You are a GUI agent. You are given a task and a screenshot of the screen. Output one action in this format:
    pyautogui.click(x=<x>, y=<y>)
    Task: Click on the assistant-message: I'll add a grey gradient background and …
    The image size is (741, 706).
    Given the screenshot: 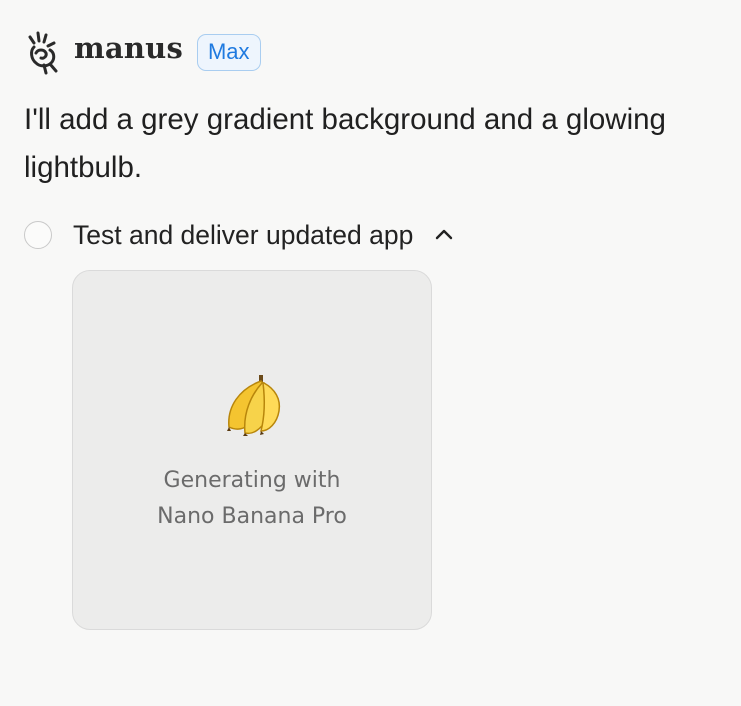 What is the action you would take?
    pyautogui.click(x=345, y=143)
    